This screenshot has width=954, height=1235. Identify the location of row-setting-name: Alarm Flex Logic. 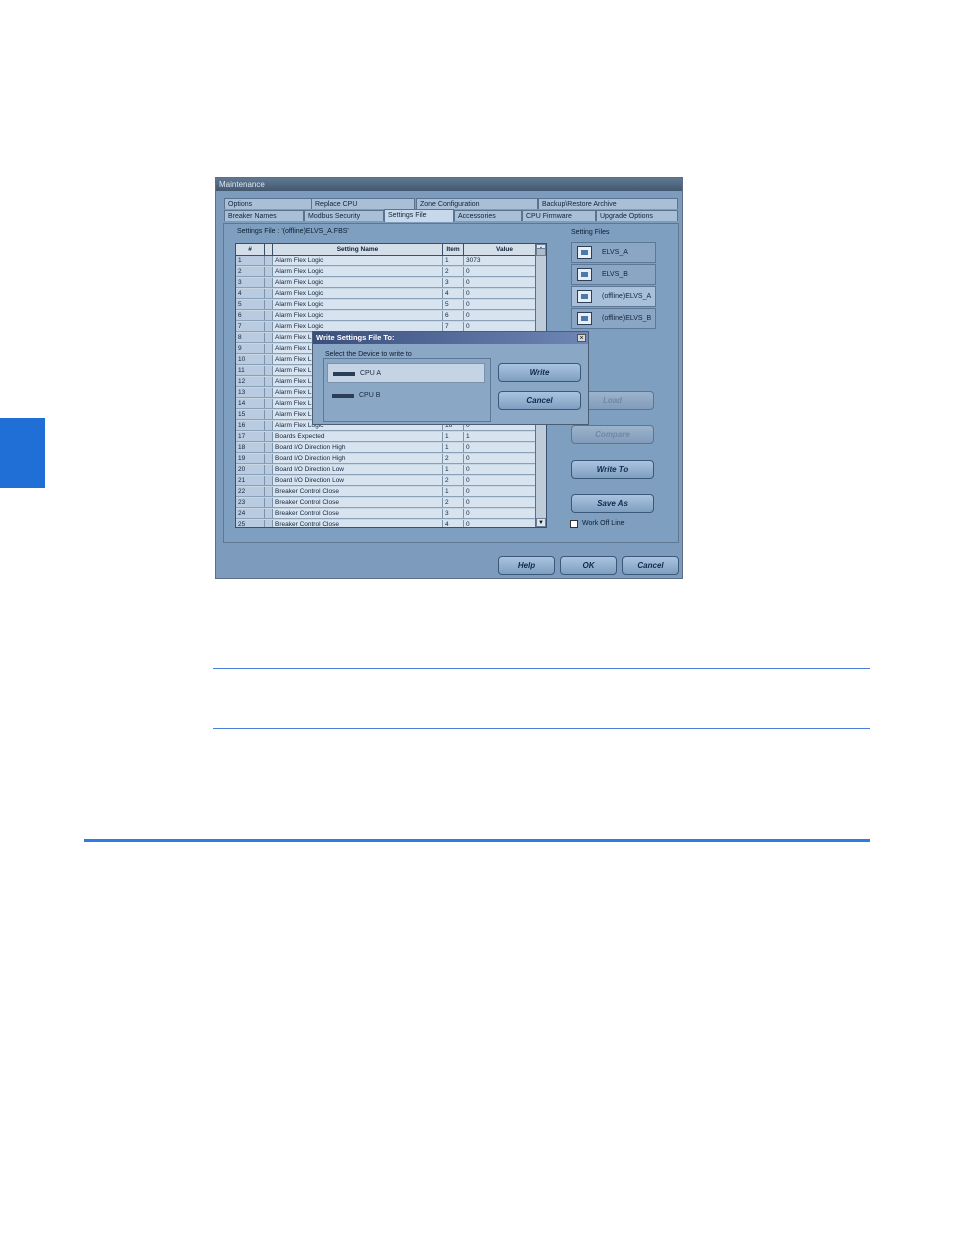
(358, 316).